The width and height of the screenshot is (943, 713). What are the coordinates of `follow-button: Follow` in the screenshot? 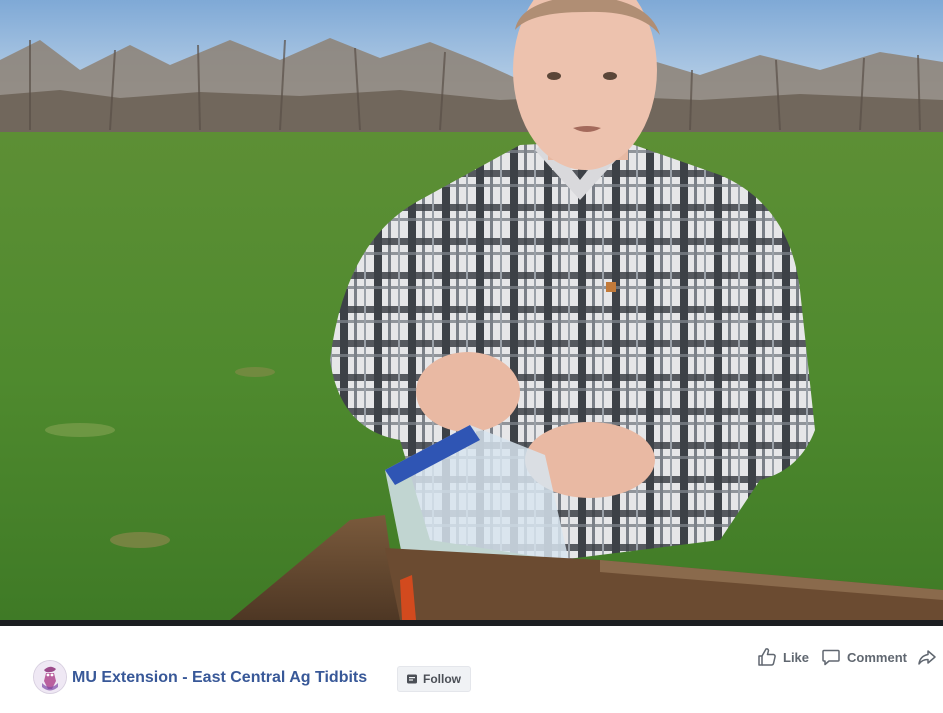 It's located at (434, 679).